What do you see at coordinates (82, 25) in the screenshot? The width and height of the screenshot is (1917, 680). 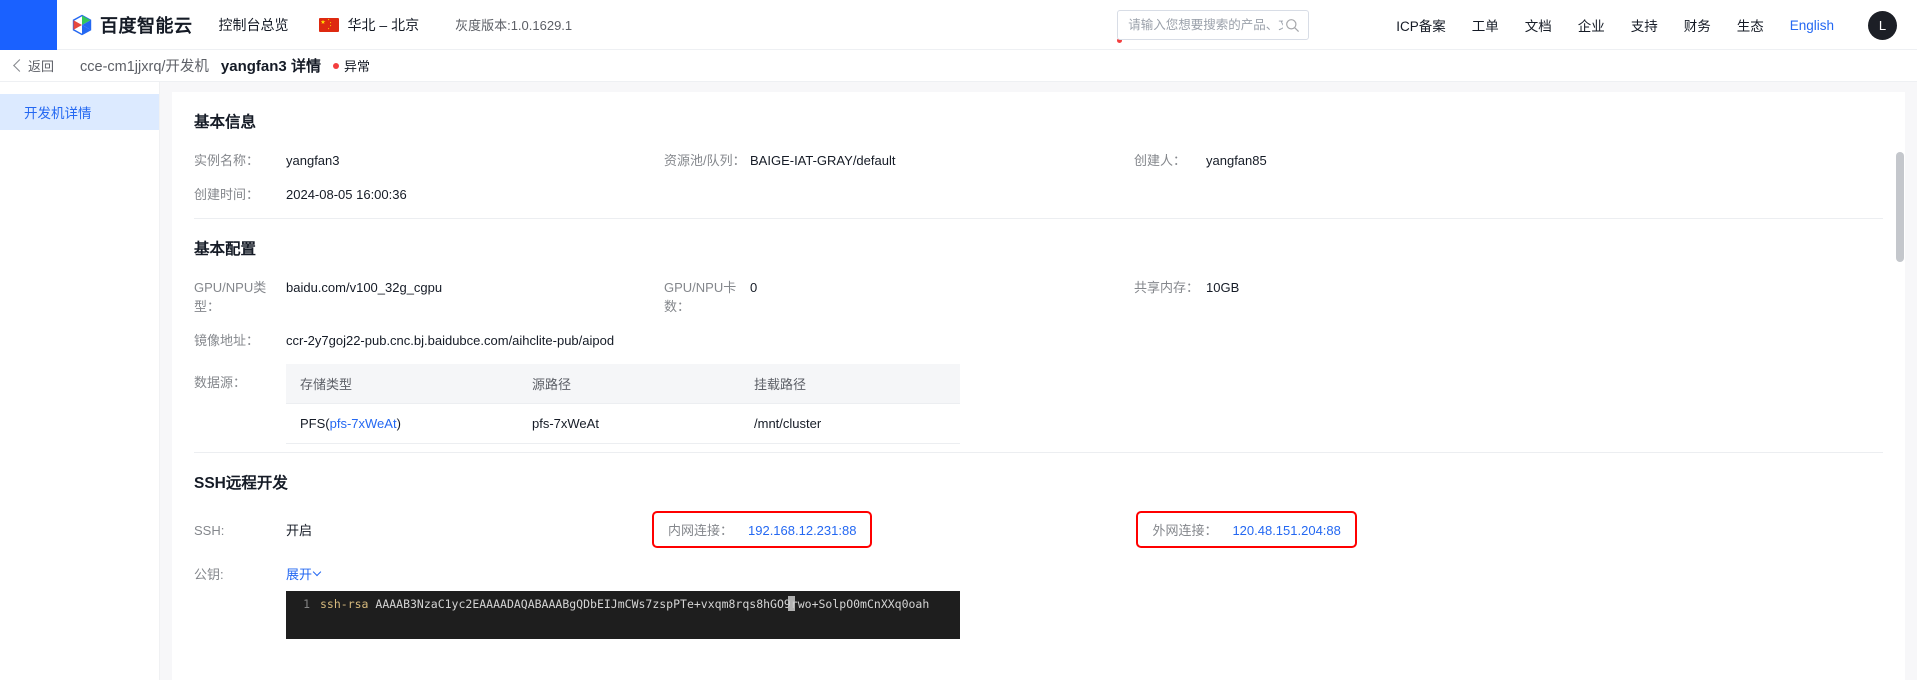 I see `baidu-cloud-logo-icon` at bounding box center [82, 25].